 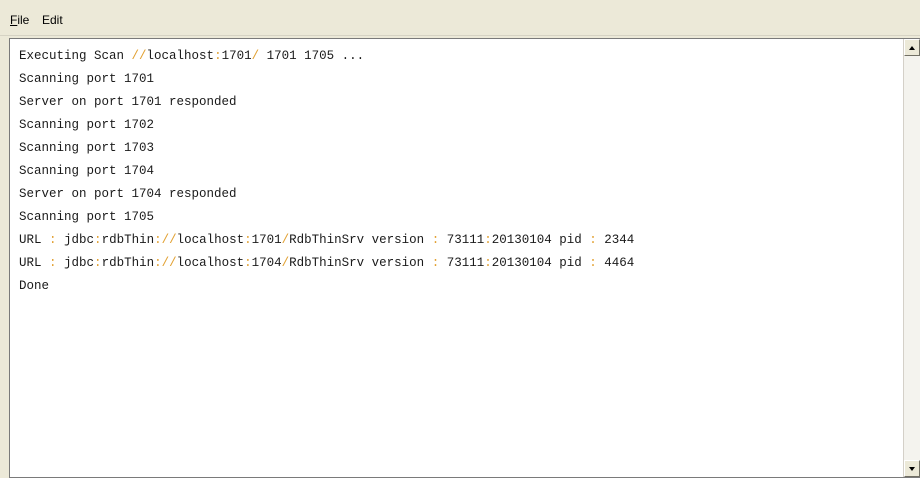 What do you see at coordinates (87, 171) in the screenshot?
I see `output-text: Scanning port 1704` at bounding box center [87, 171].